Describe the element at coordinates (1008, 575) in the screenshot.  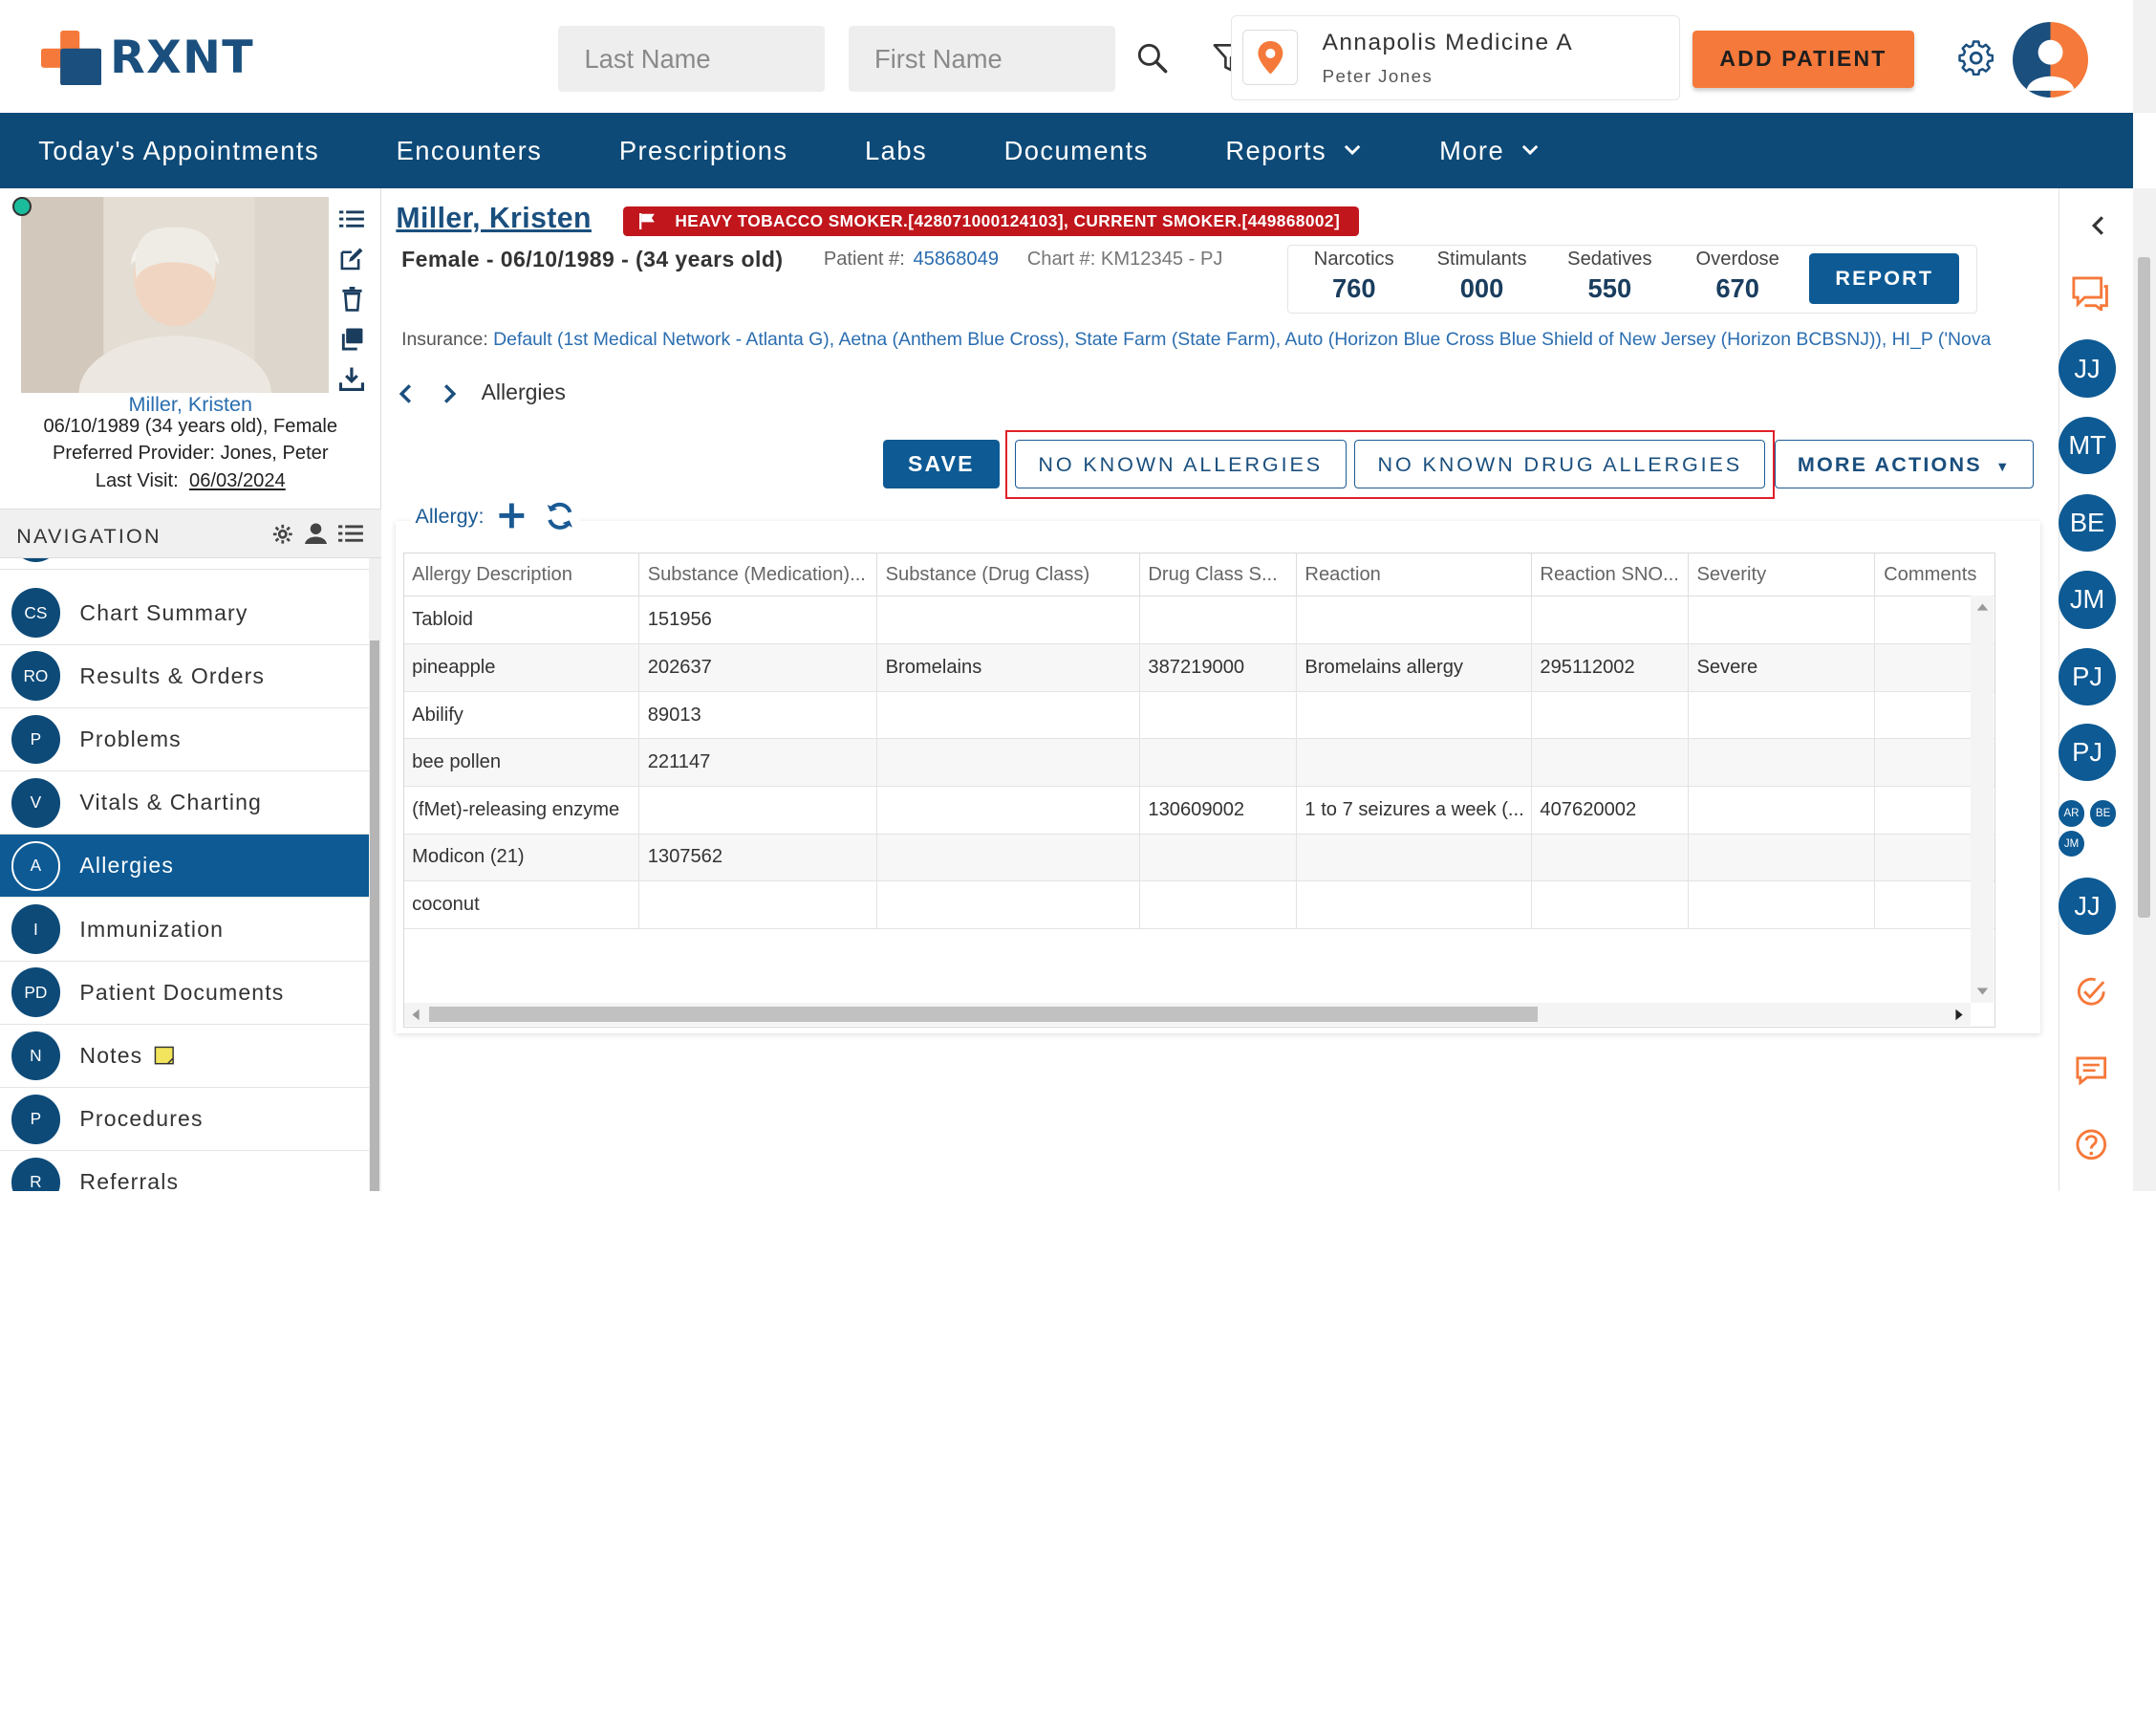
I see `column-header: Substance (Drug Class)` at that location.